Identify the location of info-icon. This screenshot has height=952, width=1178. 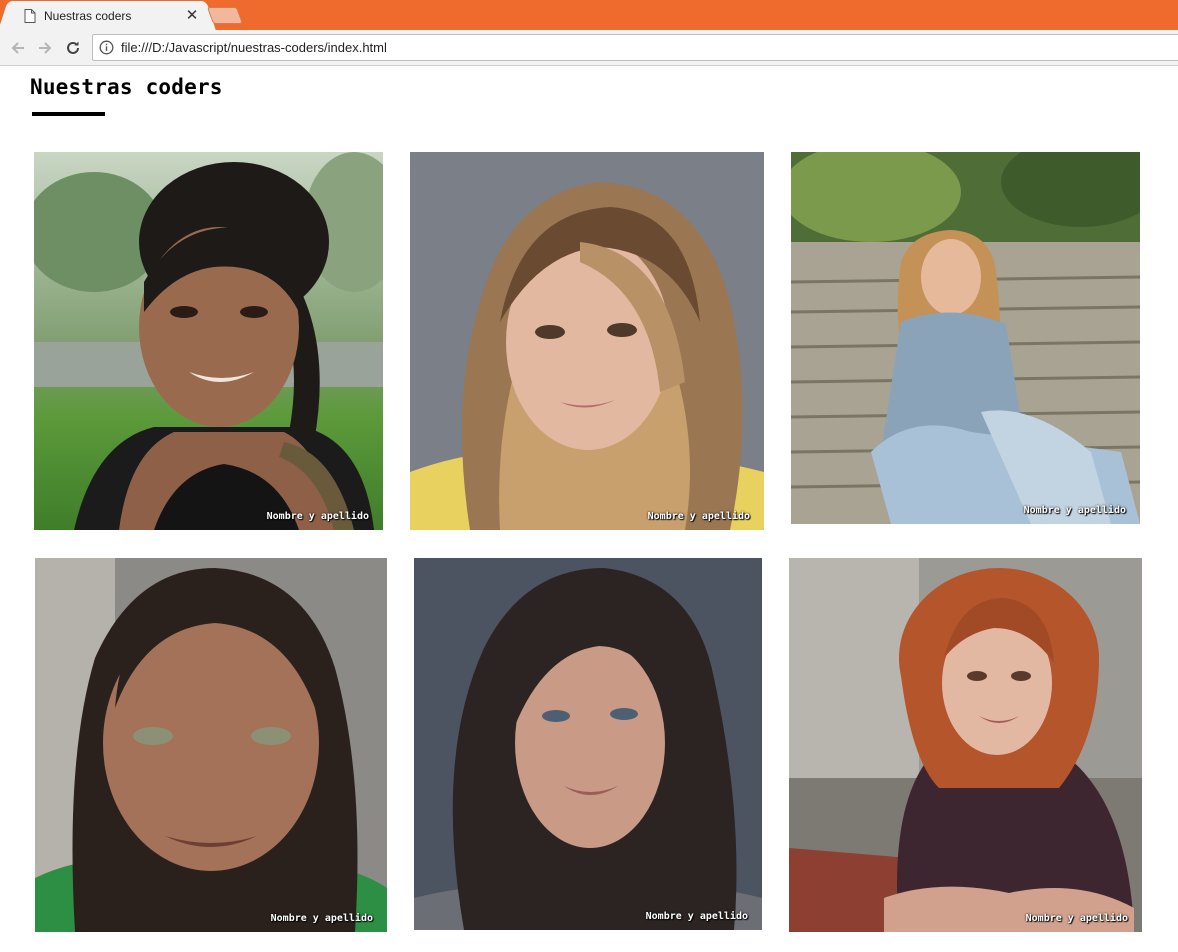
(106, 47).